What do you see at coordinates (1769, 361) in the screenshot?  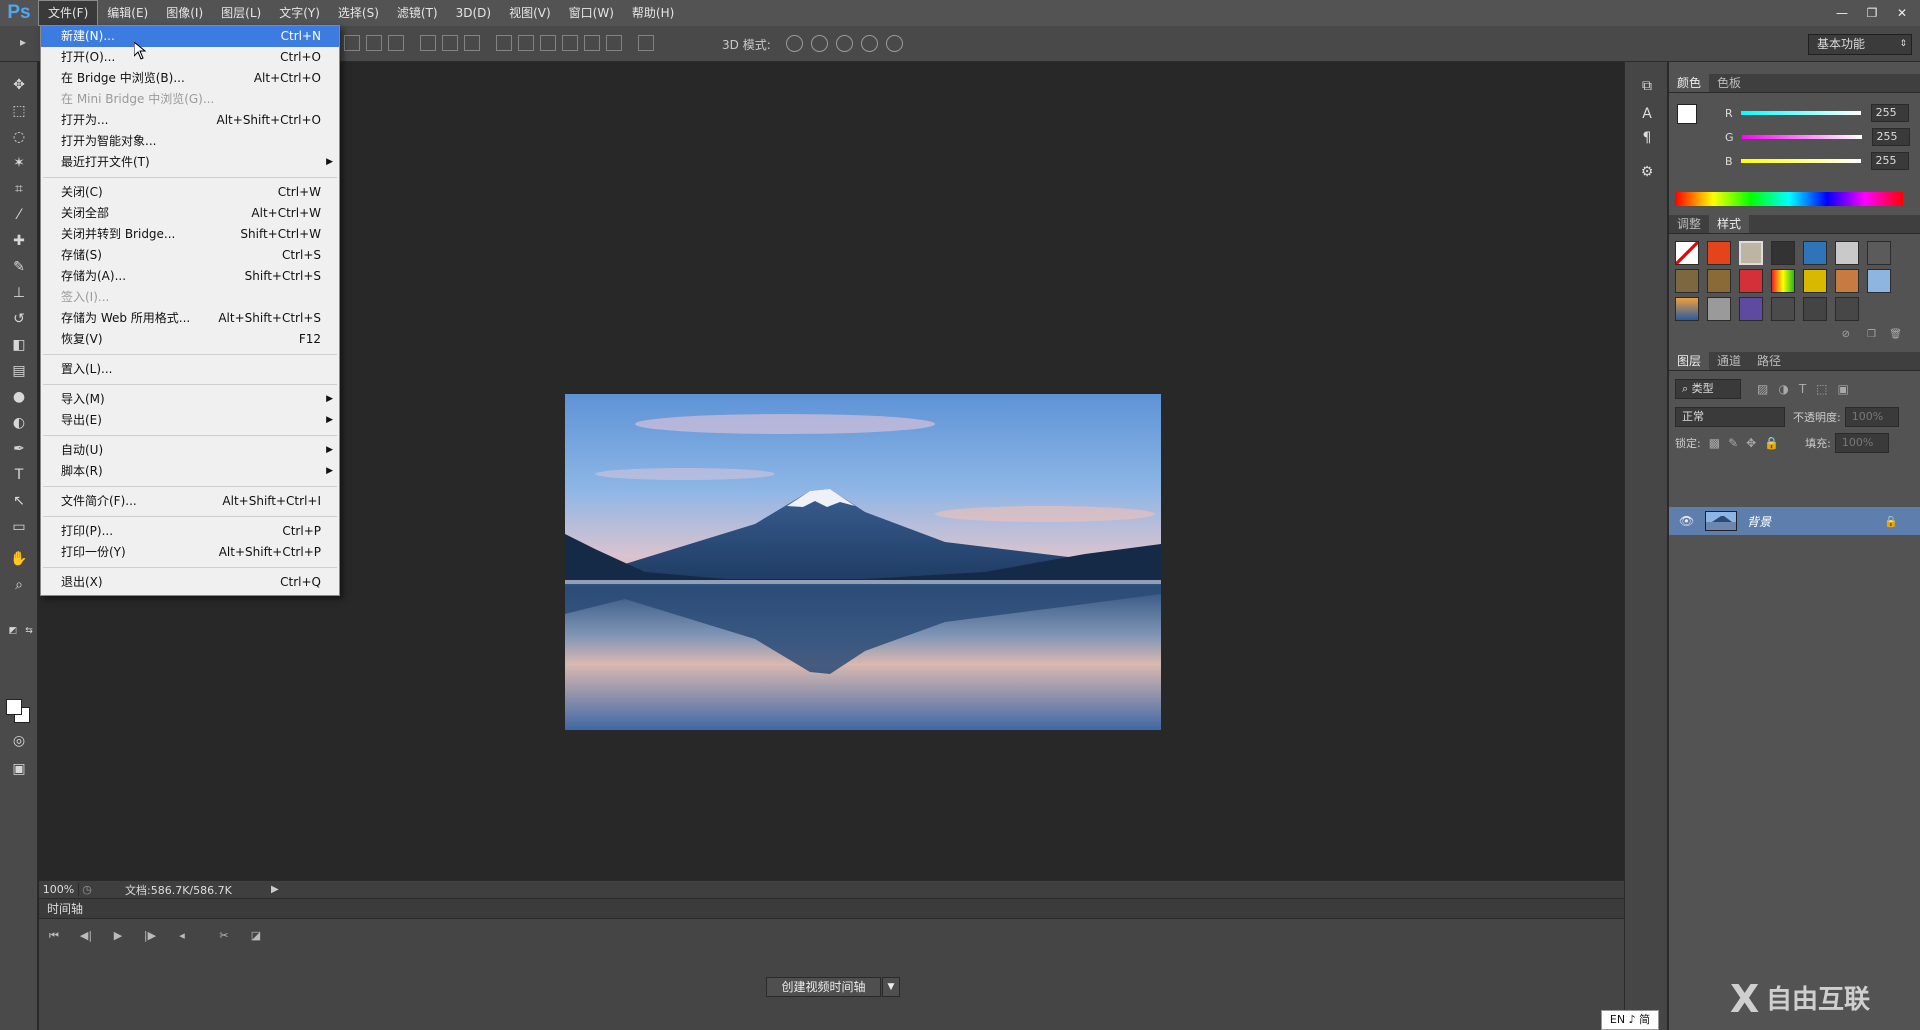 I see `tab-paths: 路径` at bounding box center [1769, 361].